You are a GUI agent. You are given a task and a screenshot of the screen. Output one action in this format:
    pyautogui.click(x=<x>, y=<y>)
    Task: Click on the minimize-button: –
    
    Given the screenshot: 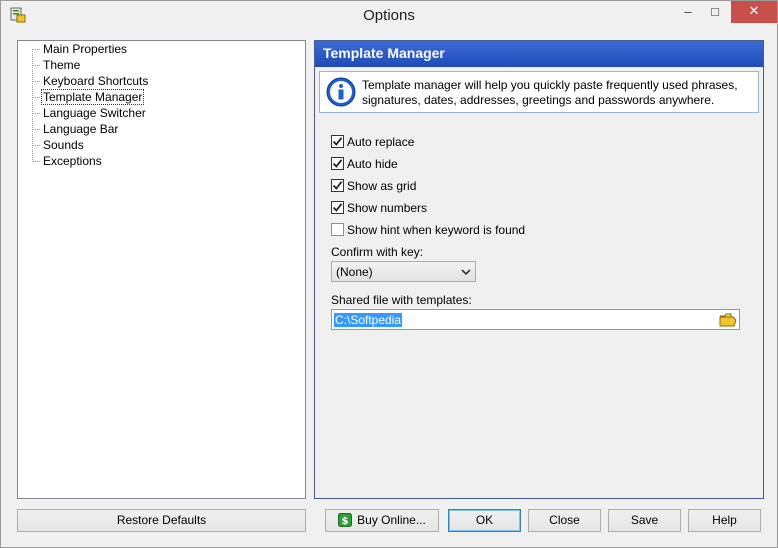 What is the action you would take?
    pyautogui.click(x=688, y=12)
    